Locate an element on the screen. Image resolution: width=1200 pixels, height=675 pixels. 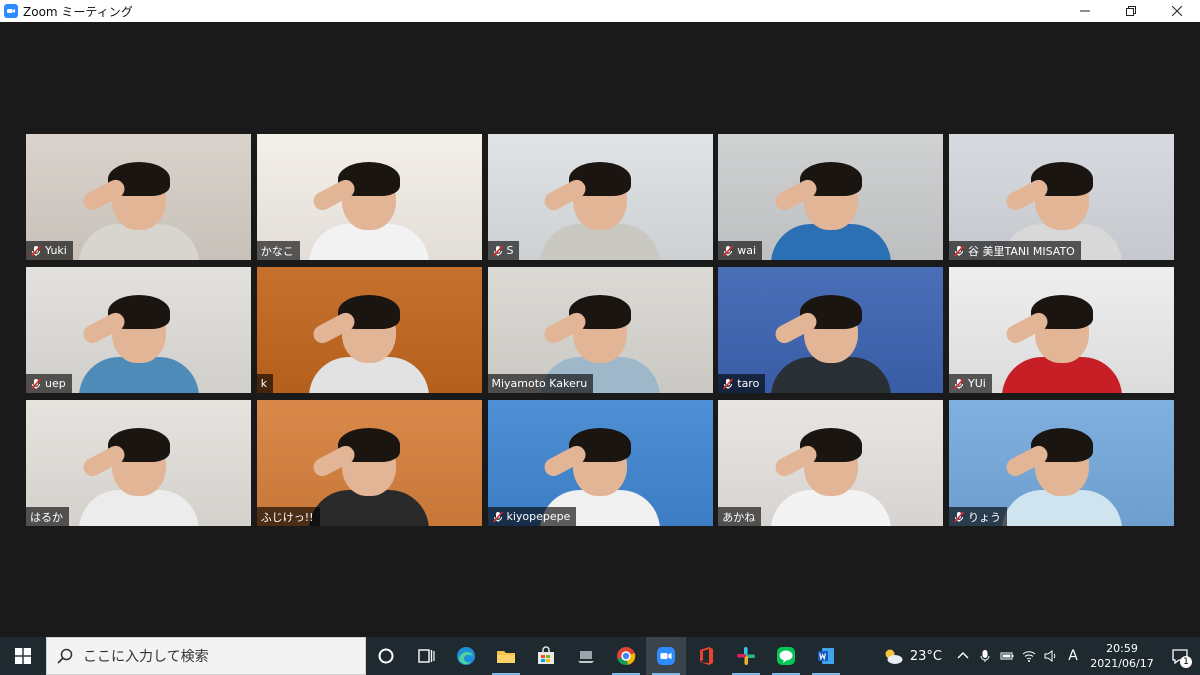
video-tile: S is located at coordinates (600, 197).